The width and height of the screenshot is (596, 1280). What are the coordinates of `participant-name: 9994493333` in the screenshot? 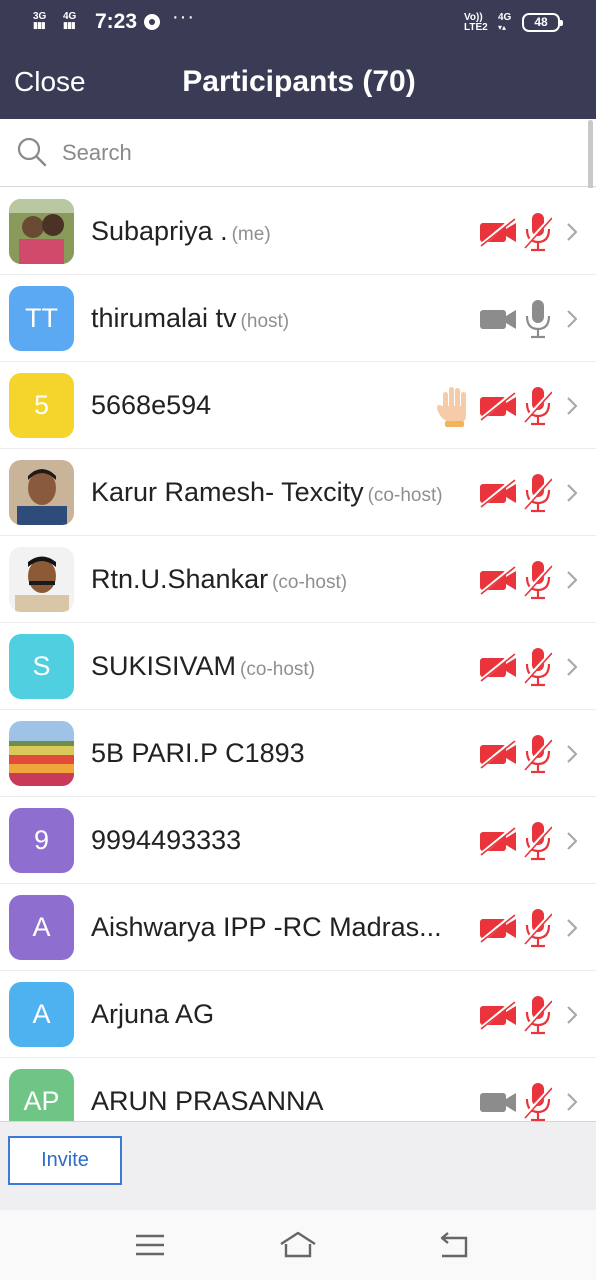 It's located at (166, 840).